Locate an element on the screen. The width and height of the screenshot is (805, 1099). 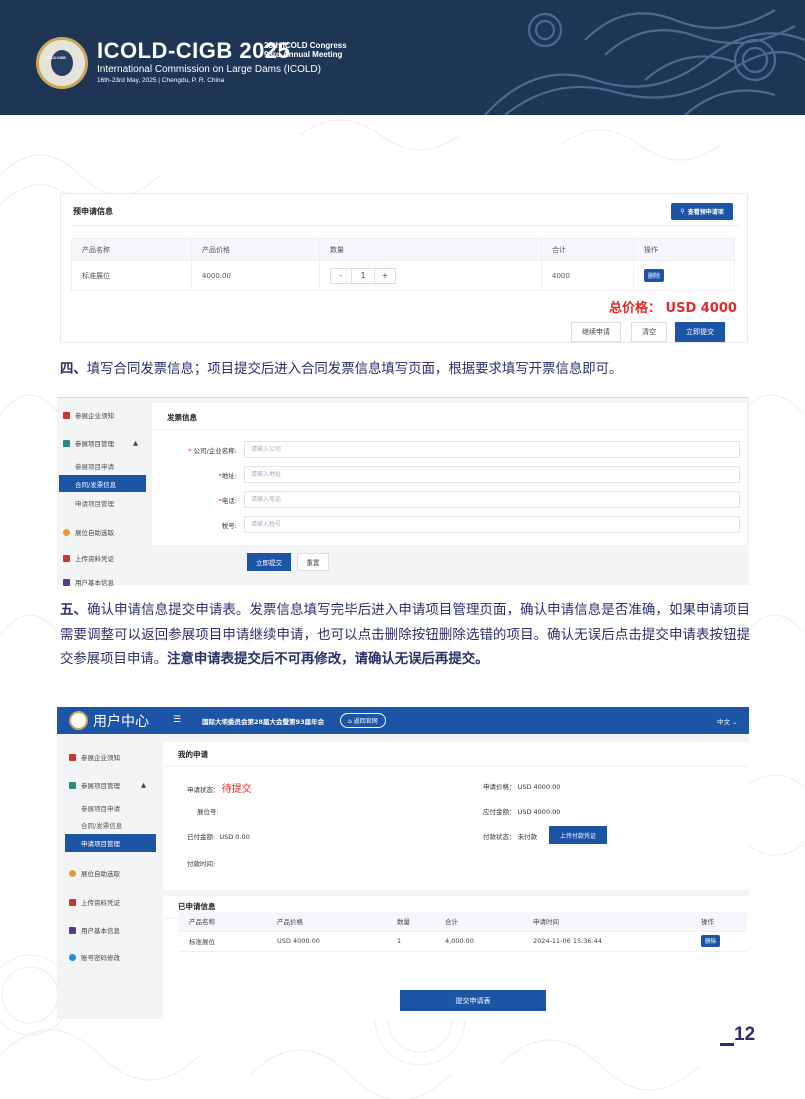
chevron-down-icon: ⌄ is located at coordinates (734, 722).